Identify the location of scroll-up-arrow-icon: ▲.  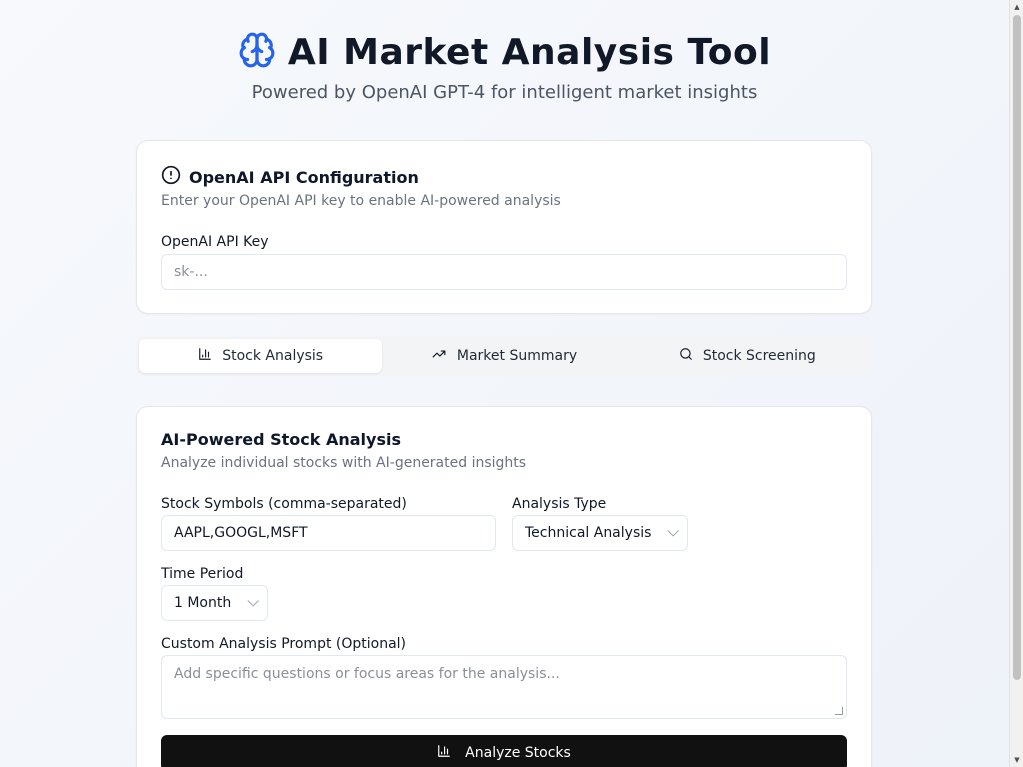
(1016, 7).